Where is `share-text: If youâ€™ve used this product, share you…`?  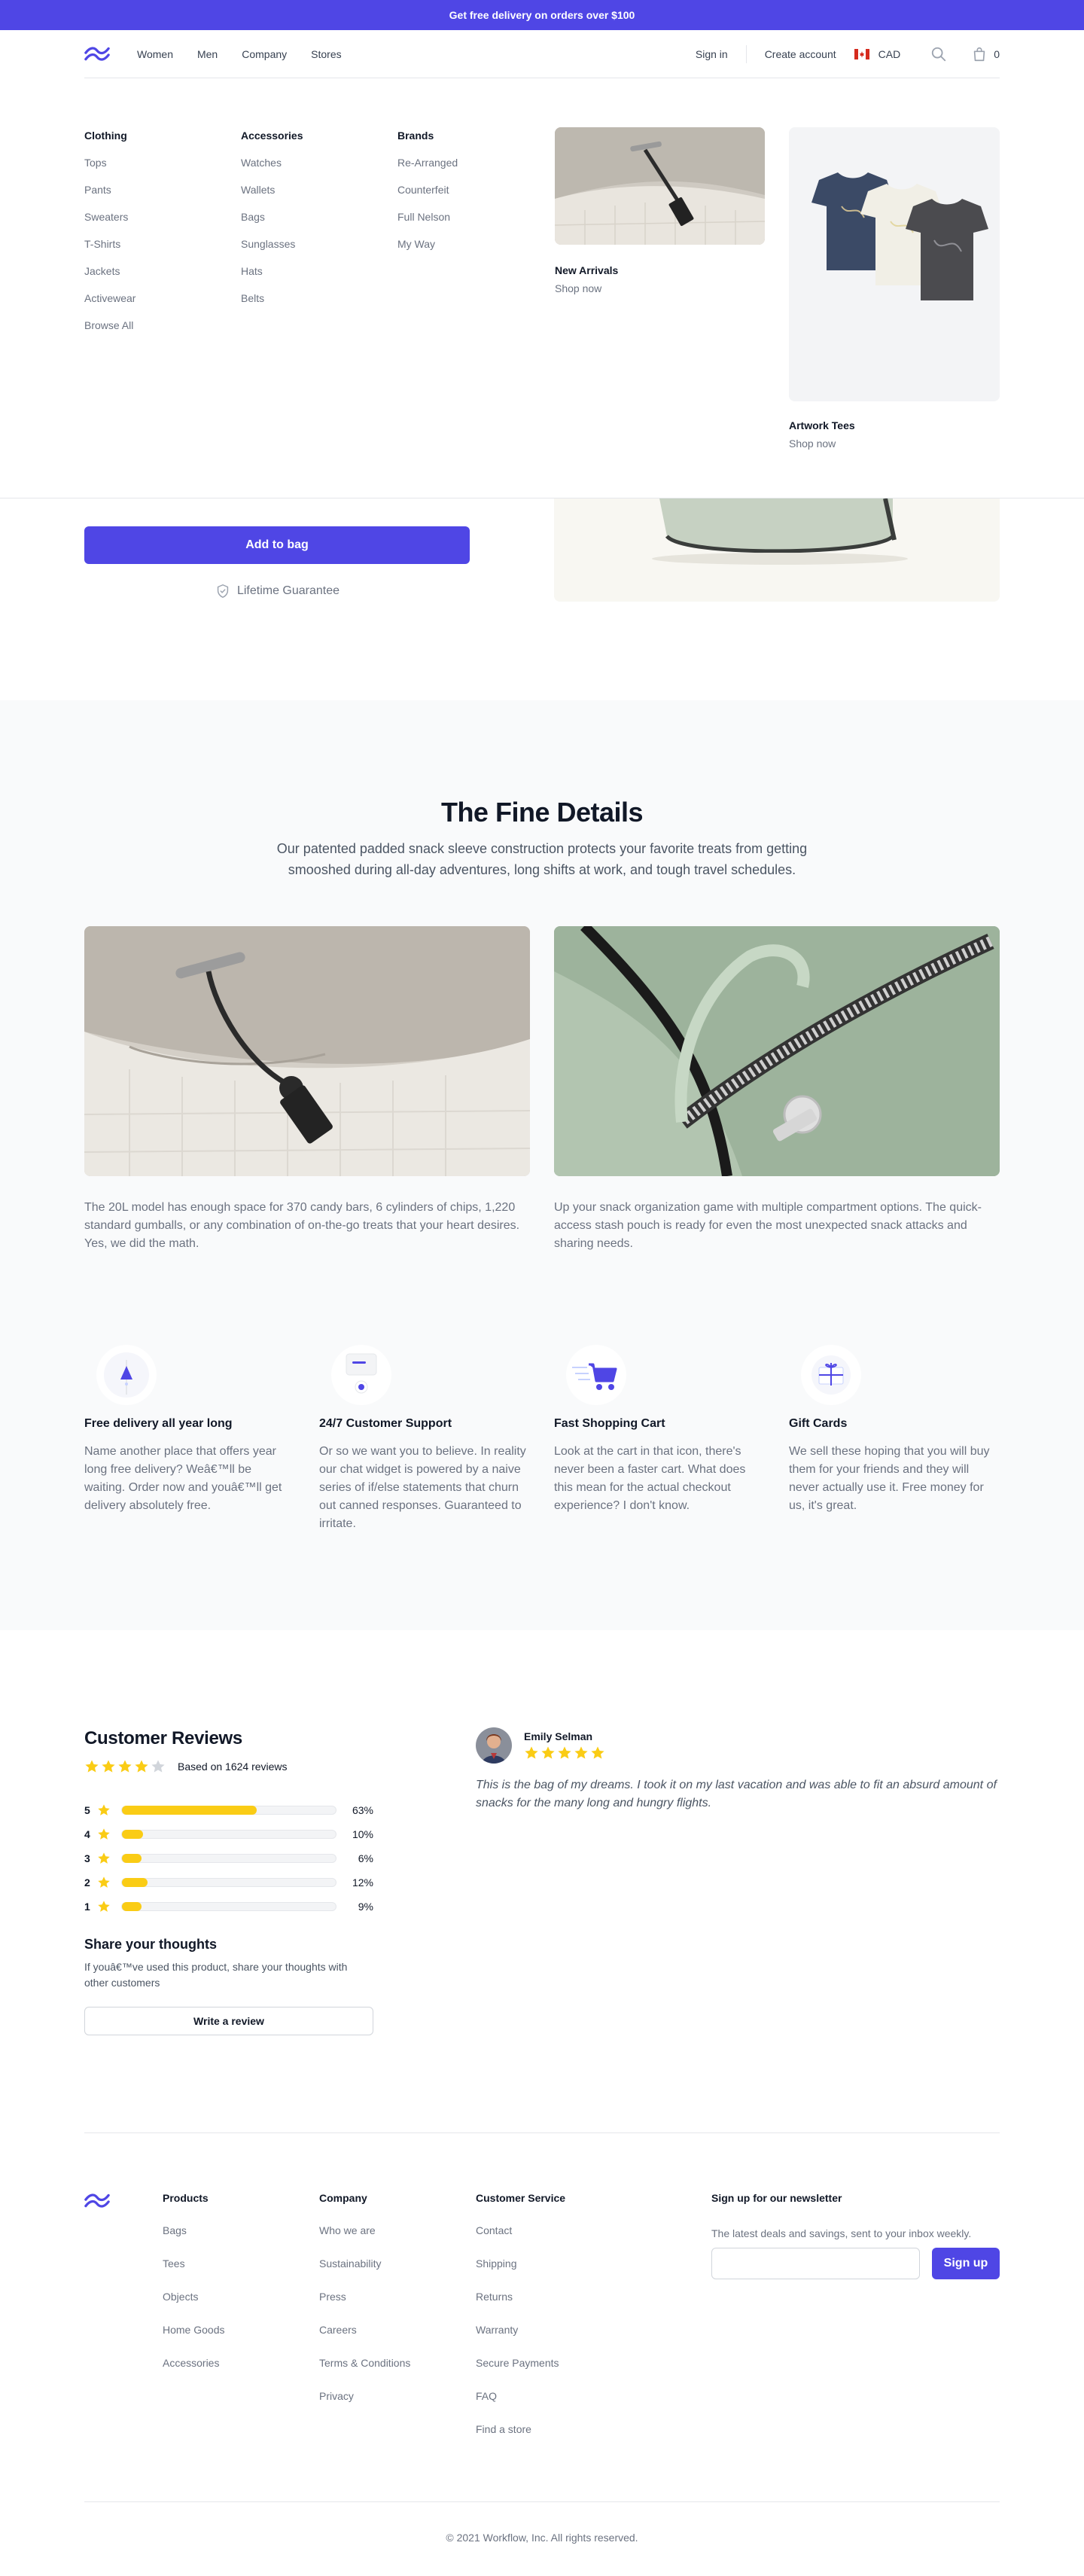 share-text: If youâ€™ve used this product, share you… is located at coordinates (216, 1975).